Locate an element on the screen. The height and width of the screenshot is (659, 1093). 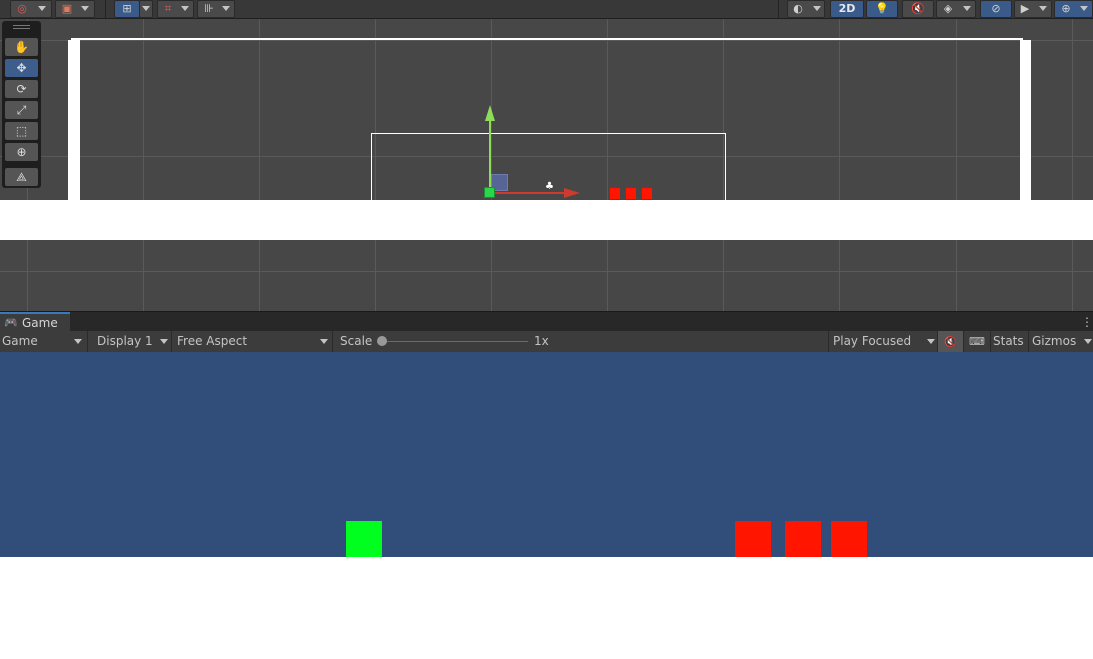
rotate-tool: ⟳ is located at coordinates (21, 89).